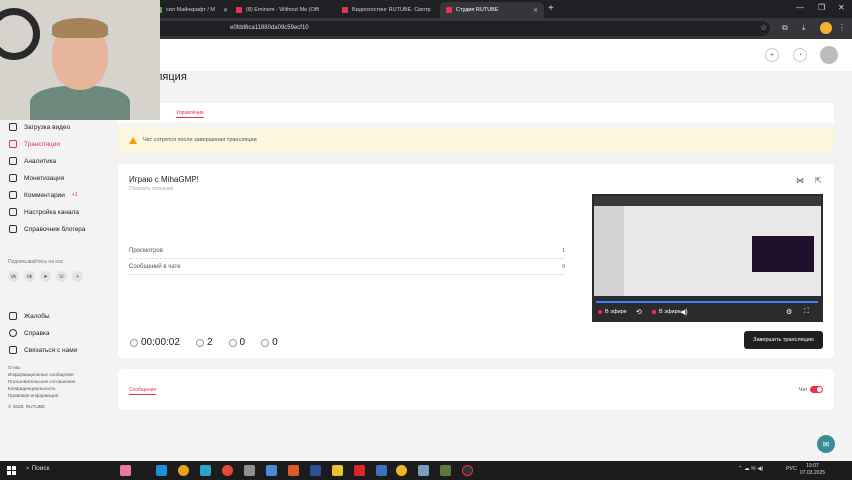  Describe the element at coordinates (800, 180) in the screenshot. I see `share-icon: ⋈` at that location.